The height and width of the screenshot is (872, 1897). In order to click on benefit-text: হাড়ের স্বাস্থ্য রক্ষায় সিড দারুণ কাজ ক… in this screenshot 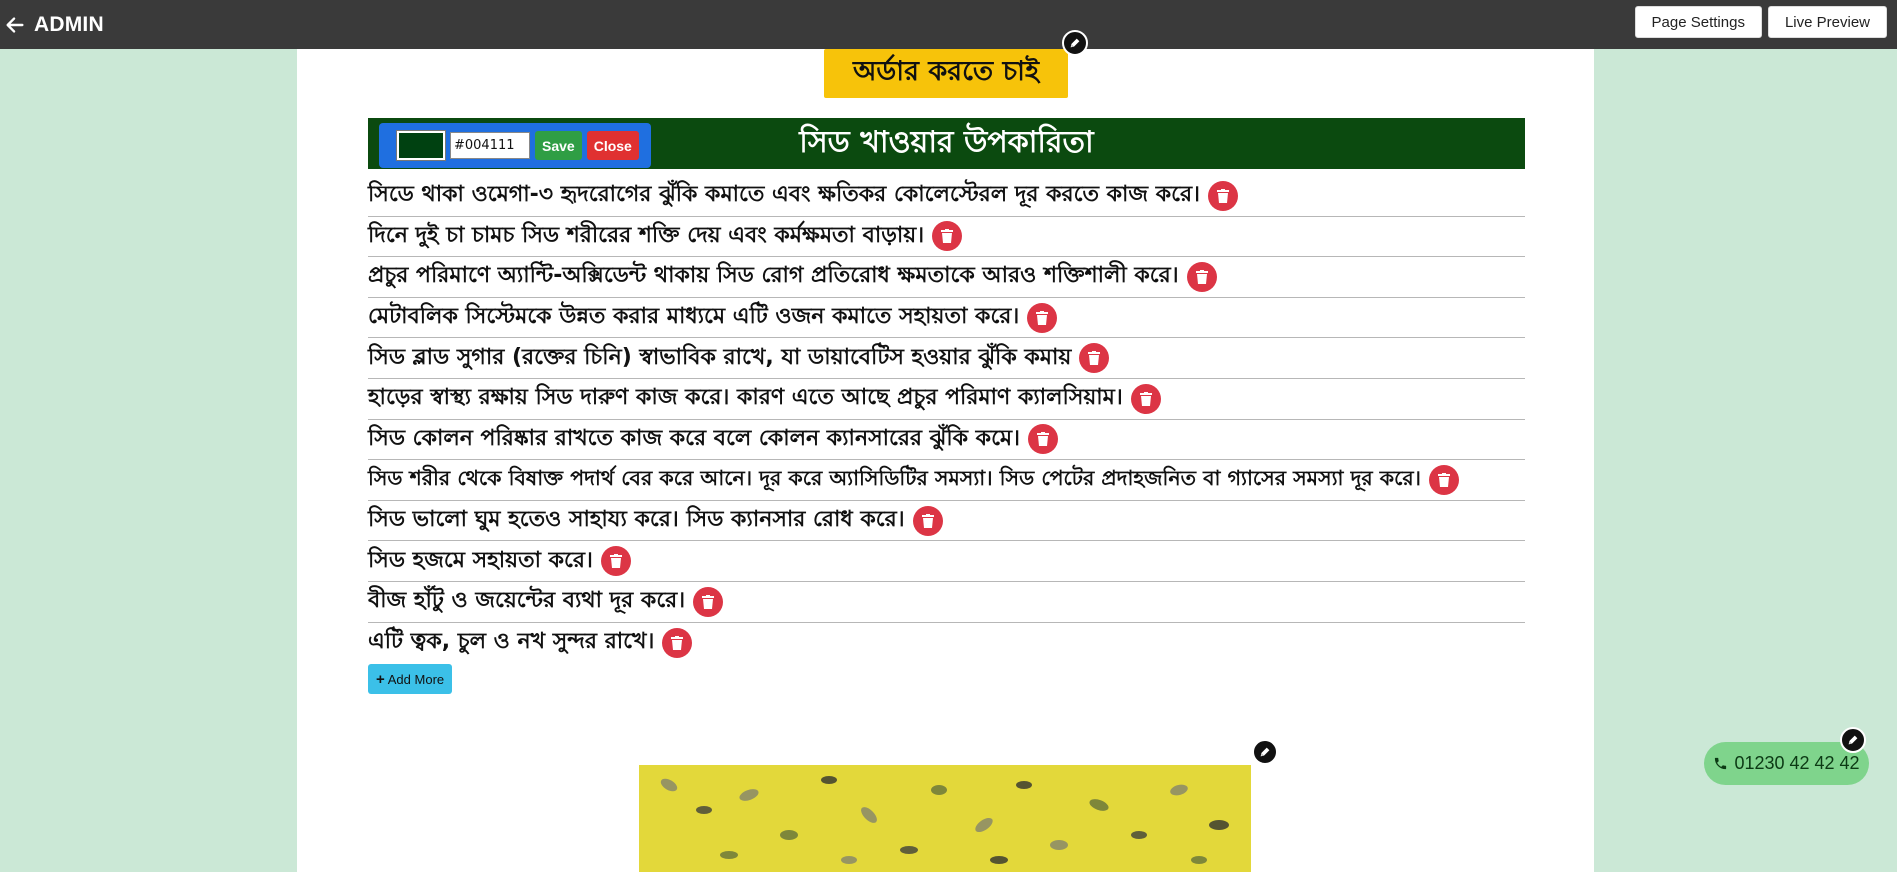, I will do `click(745, 398)`.